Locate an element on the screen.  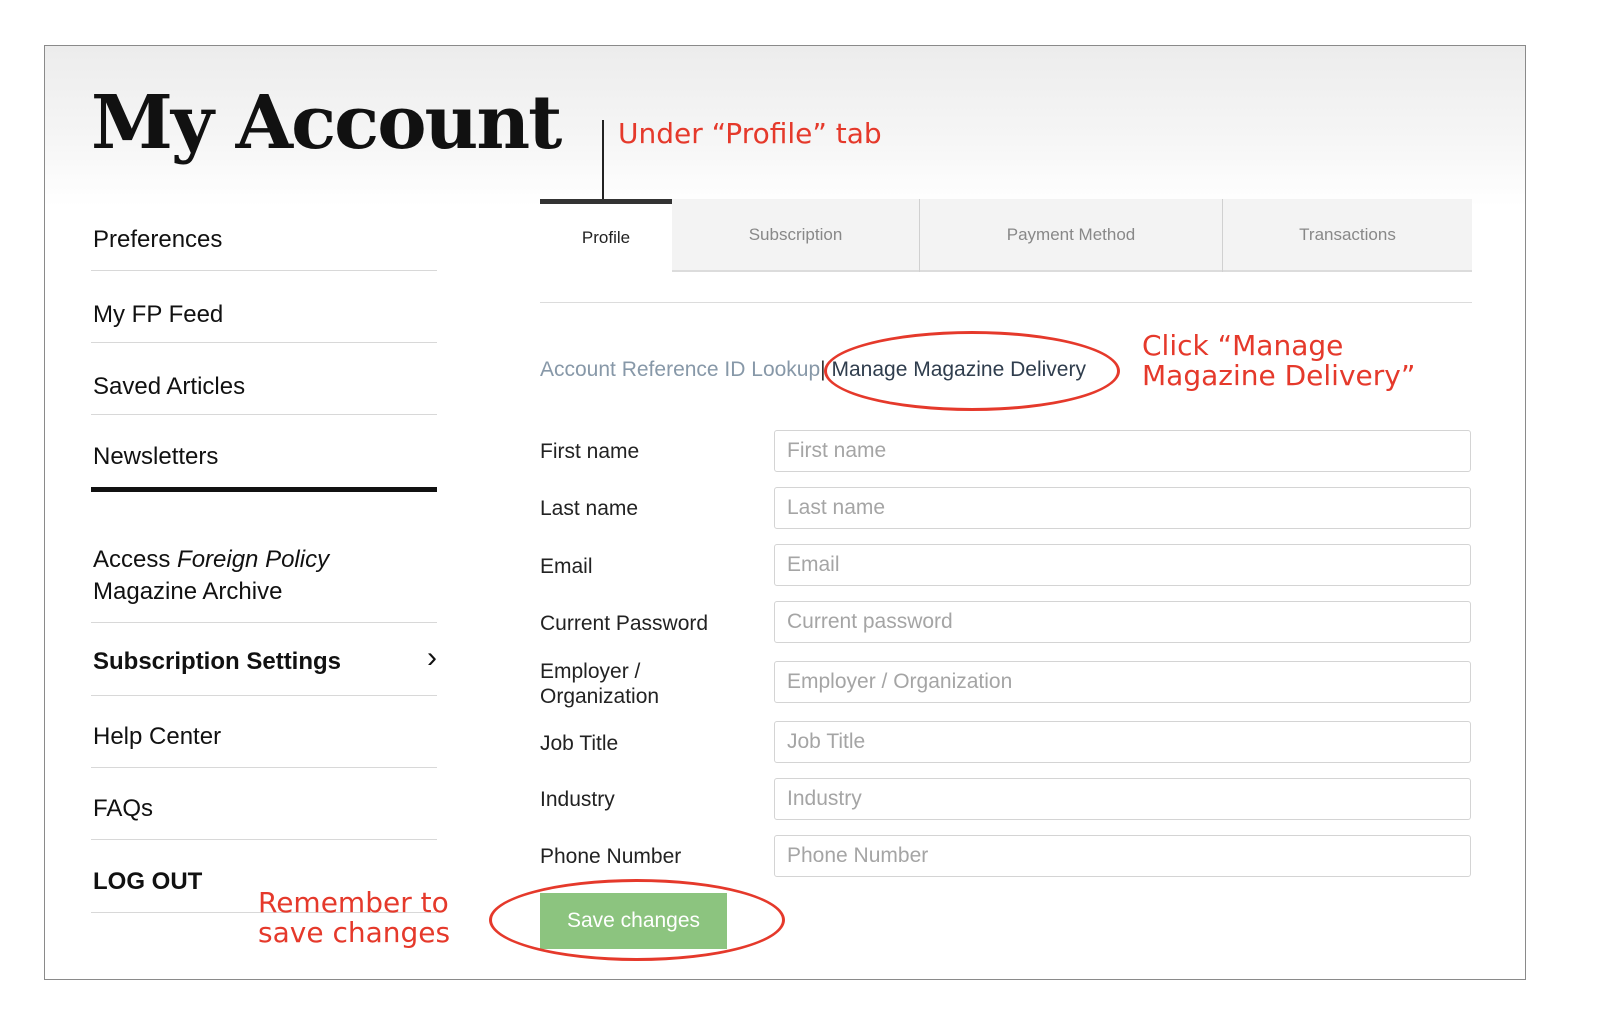
sidebar-item-label: LOG OUT is located at coordinates (148, 881).